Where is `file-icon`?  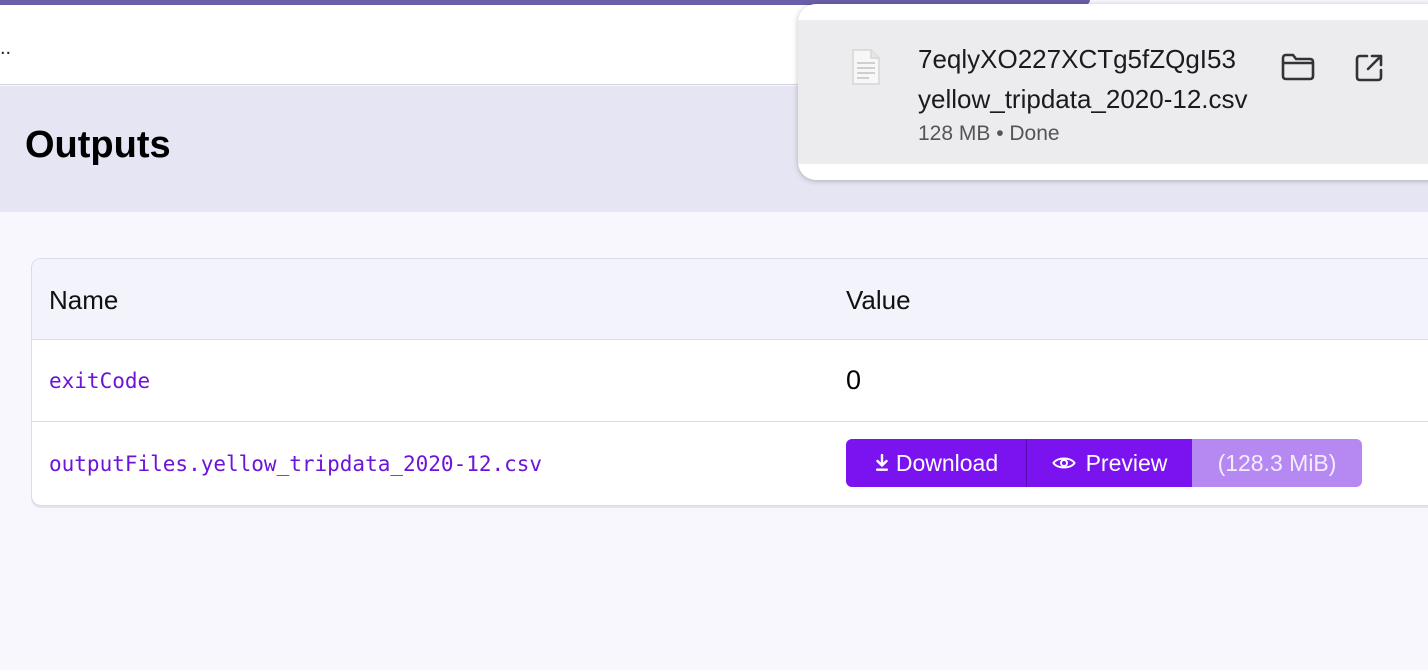 file-icon is located at coordinates (866, 67).